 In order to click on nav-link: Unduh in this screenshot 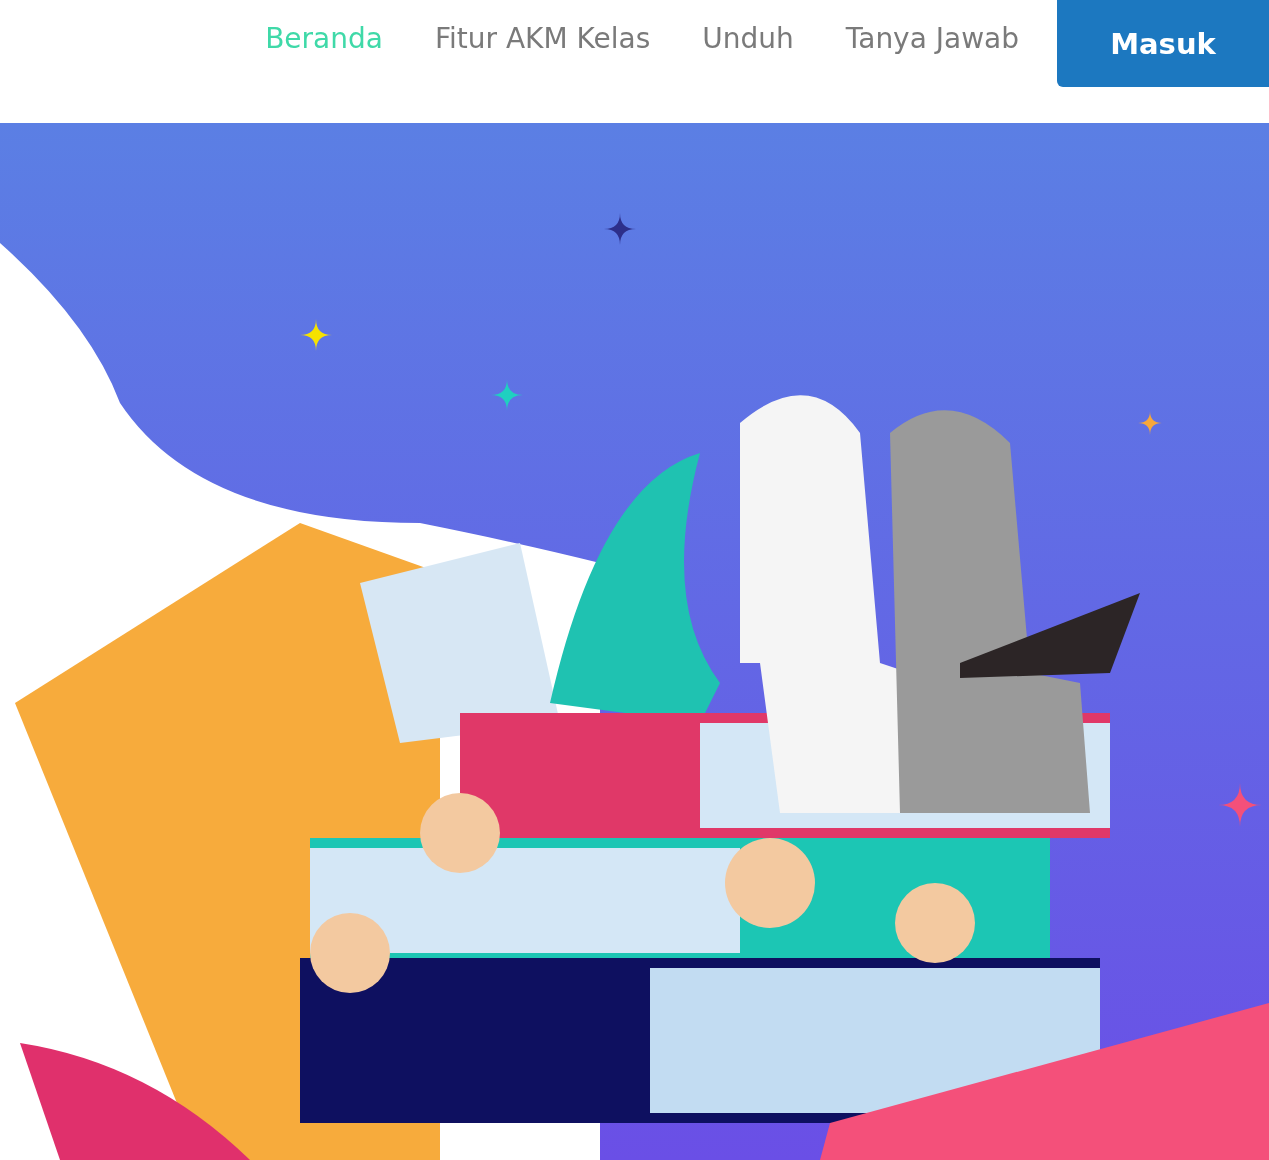, I will do `click(748, 38)`.